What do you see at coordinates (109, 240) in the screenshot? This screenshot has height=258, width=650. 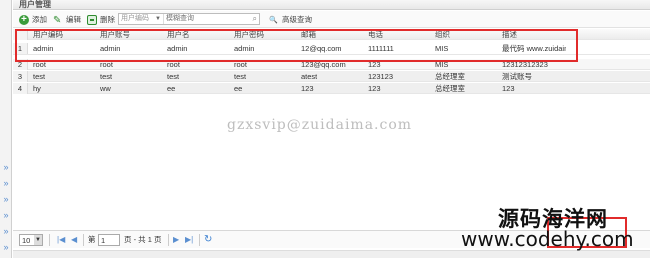 I see `page-number-input: 1` at bounding box center [109, 240].